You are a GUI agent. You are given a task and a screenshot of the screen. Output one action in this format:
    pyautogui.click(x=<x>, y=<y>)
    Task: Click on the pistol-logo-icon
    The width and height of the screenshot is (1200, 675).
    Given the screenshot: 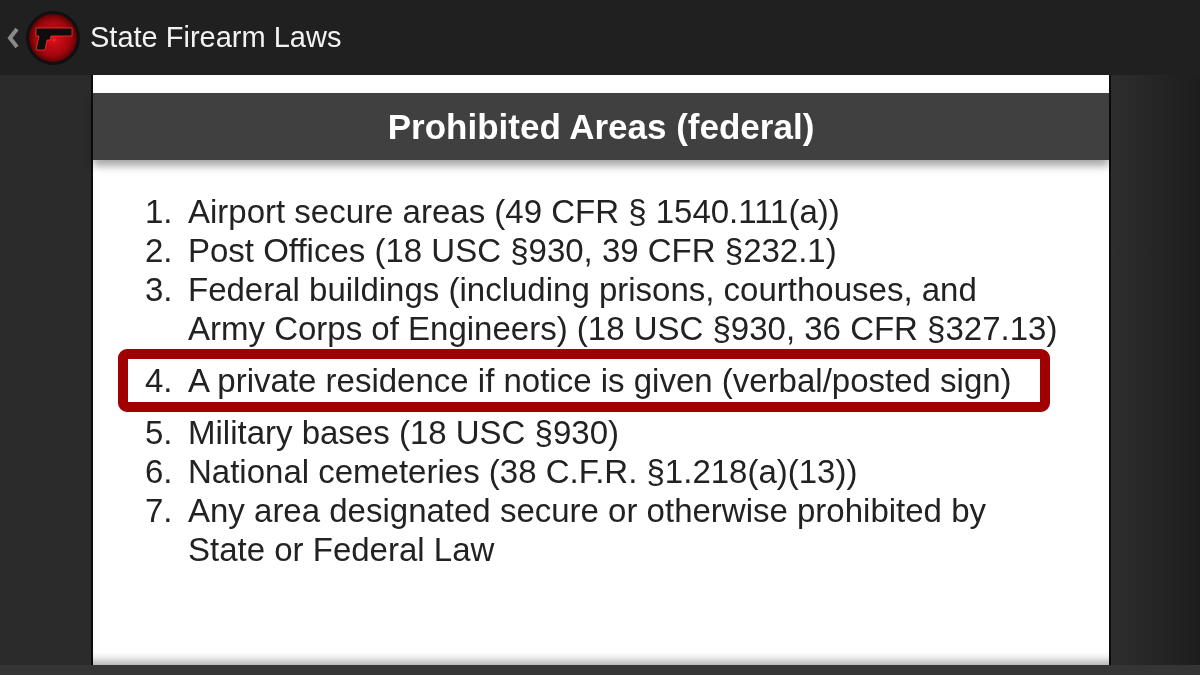 What is the action you would take?
    pyautogui.click(x=53, y=37)
    